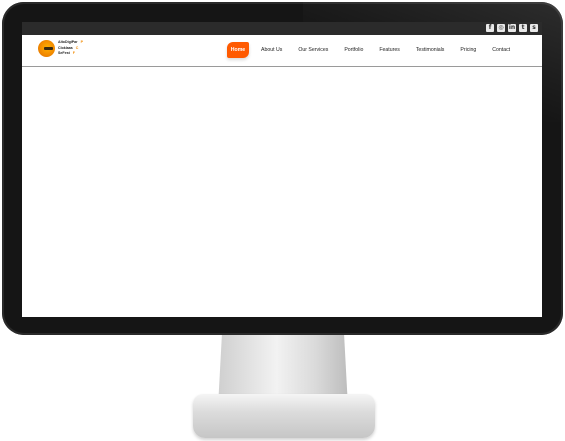  I want to click on skype-icon: s, so click(534, 28).